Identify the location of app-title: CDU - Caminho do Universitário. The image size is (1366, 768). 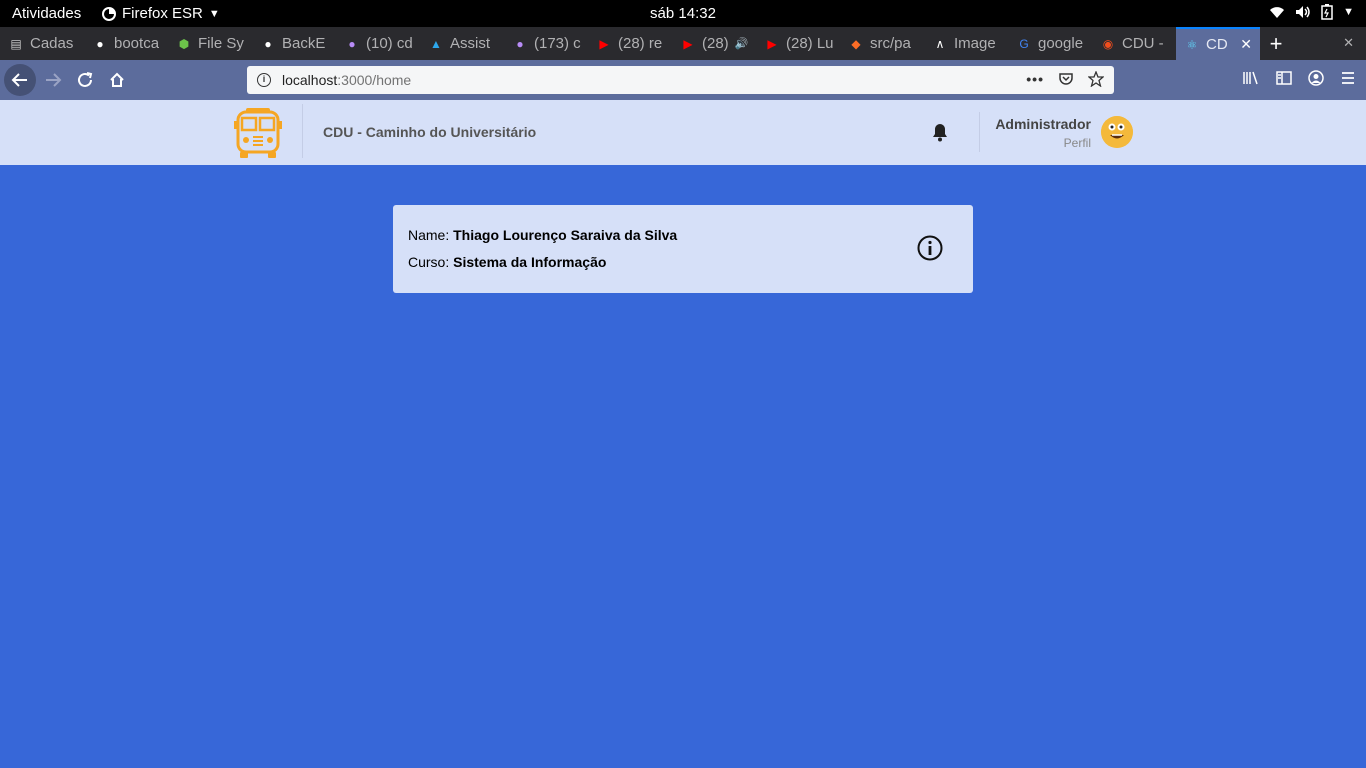
(430, 132).